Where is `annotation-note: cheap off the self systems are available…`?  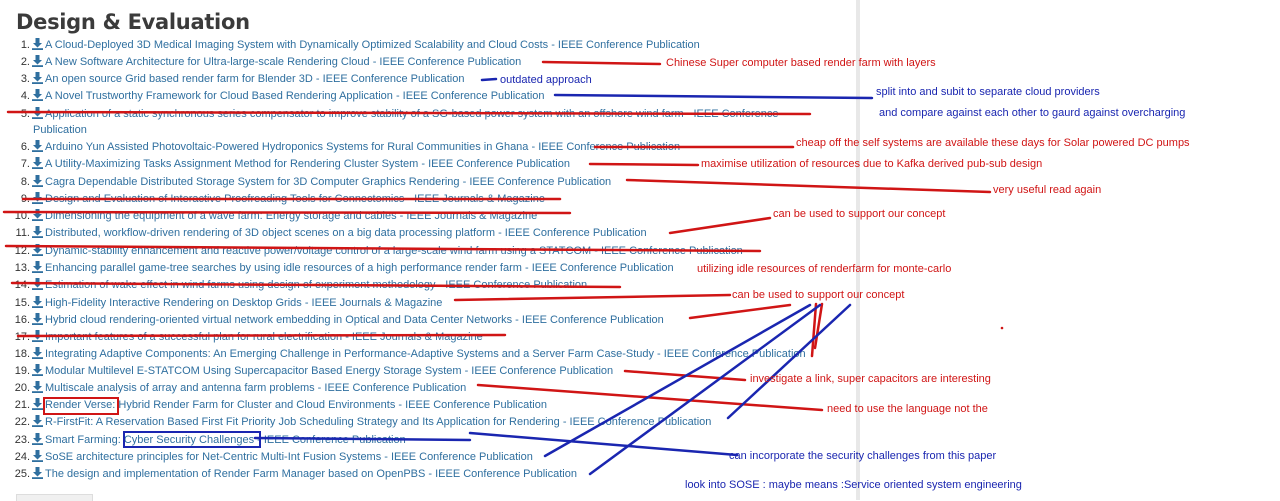
annotation-note: cheap off the self systems are available… is located at coordinates (993, 143).